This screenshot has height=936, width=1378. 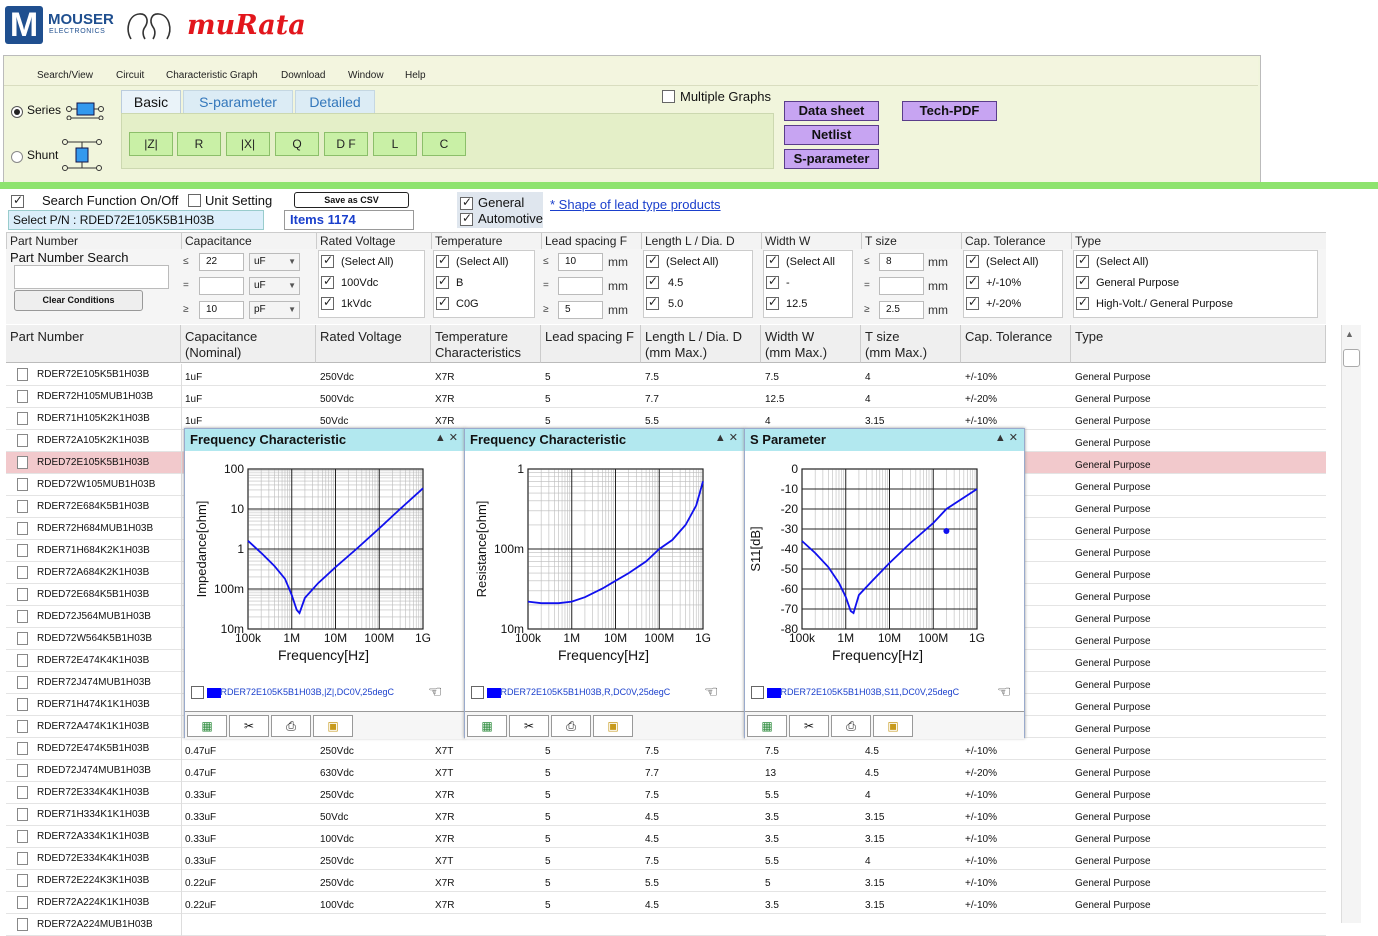 What do you see at coordinates (591, 344) in the screenshot?
I see `column-header-4: Lead spacing F` at bounding box center [591, 344].